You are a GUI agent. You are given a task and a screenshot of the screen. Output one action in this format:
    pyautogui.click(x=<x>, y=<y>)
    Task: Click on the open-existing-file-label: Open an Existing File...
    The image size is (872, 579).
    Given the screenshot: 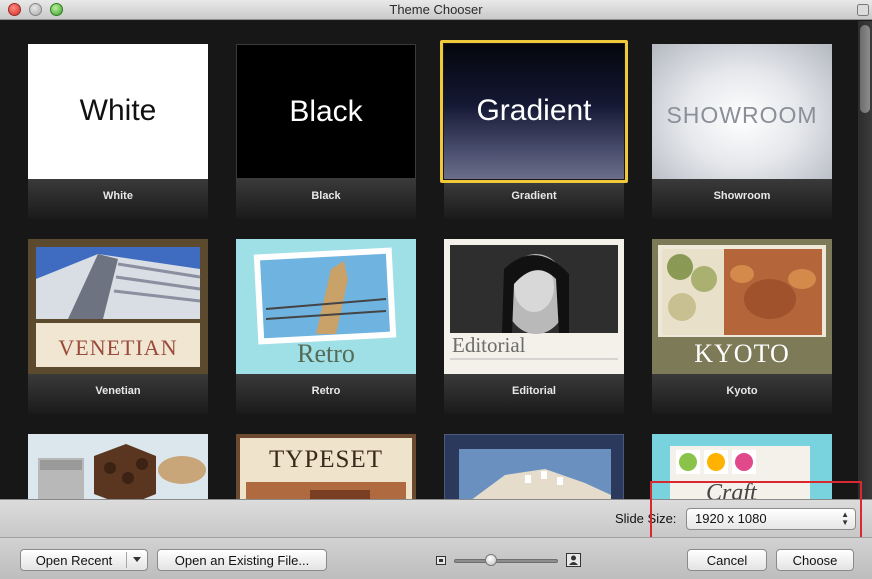 What is the action you would take?
    pyautogui.click(x=242, y=560)
    